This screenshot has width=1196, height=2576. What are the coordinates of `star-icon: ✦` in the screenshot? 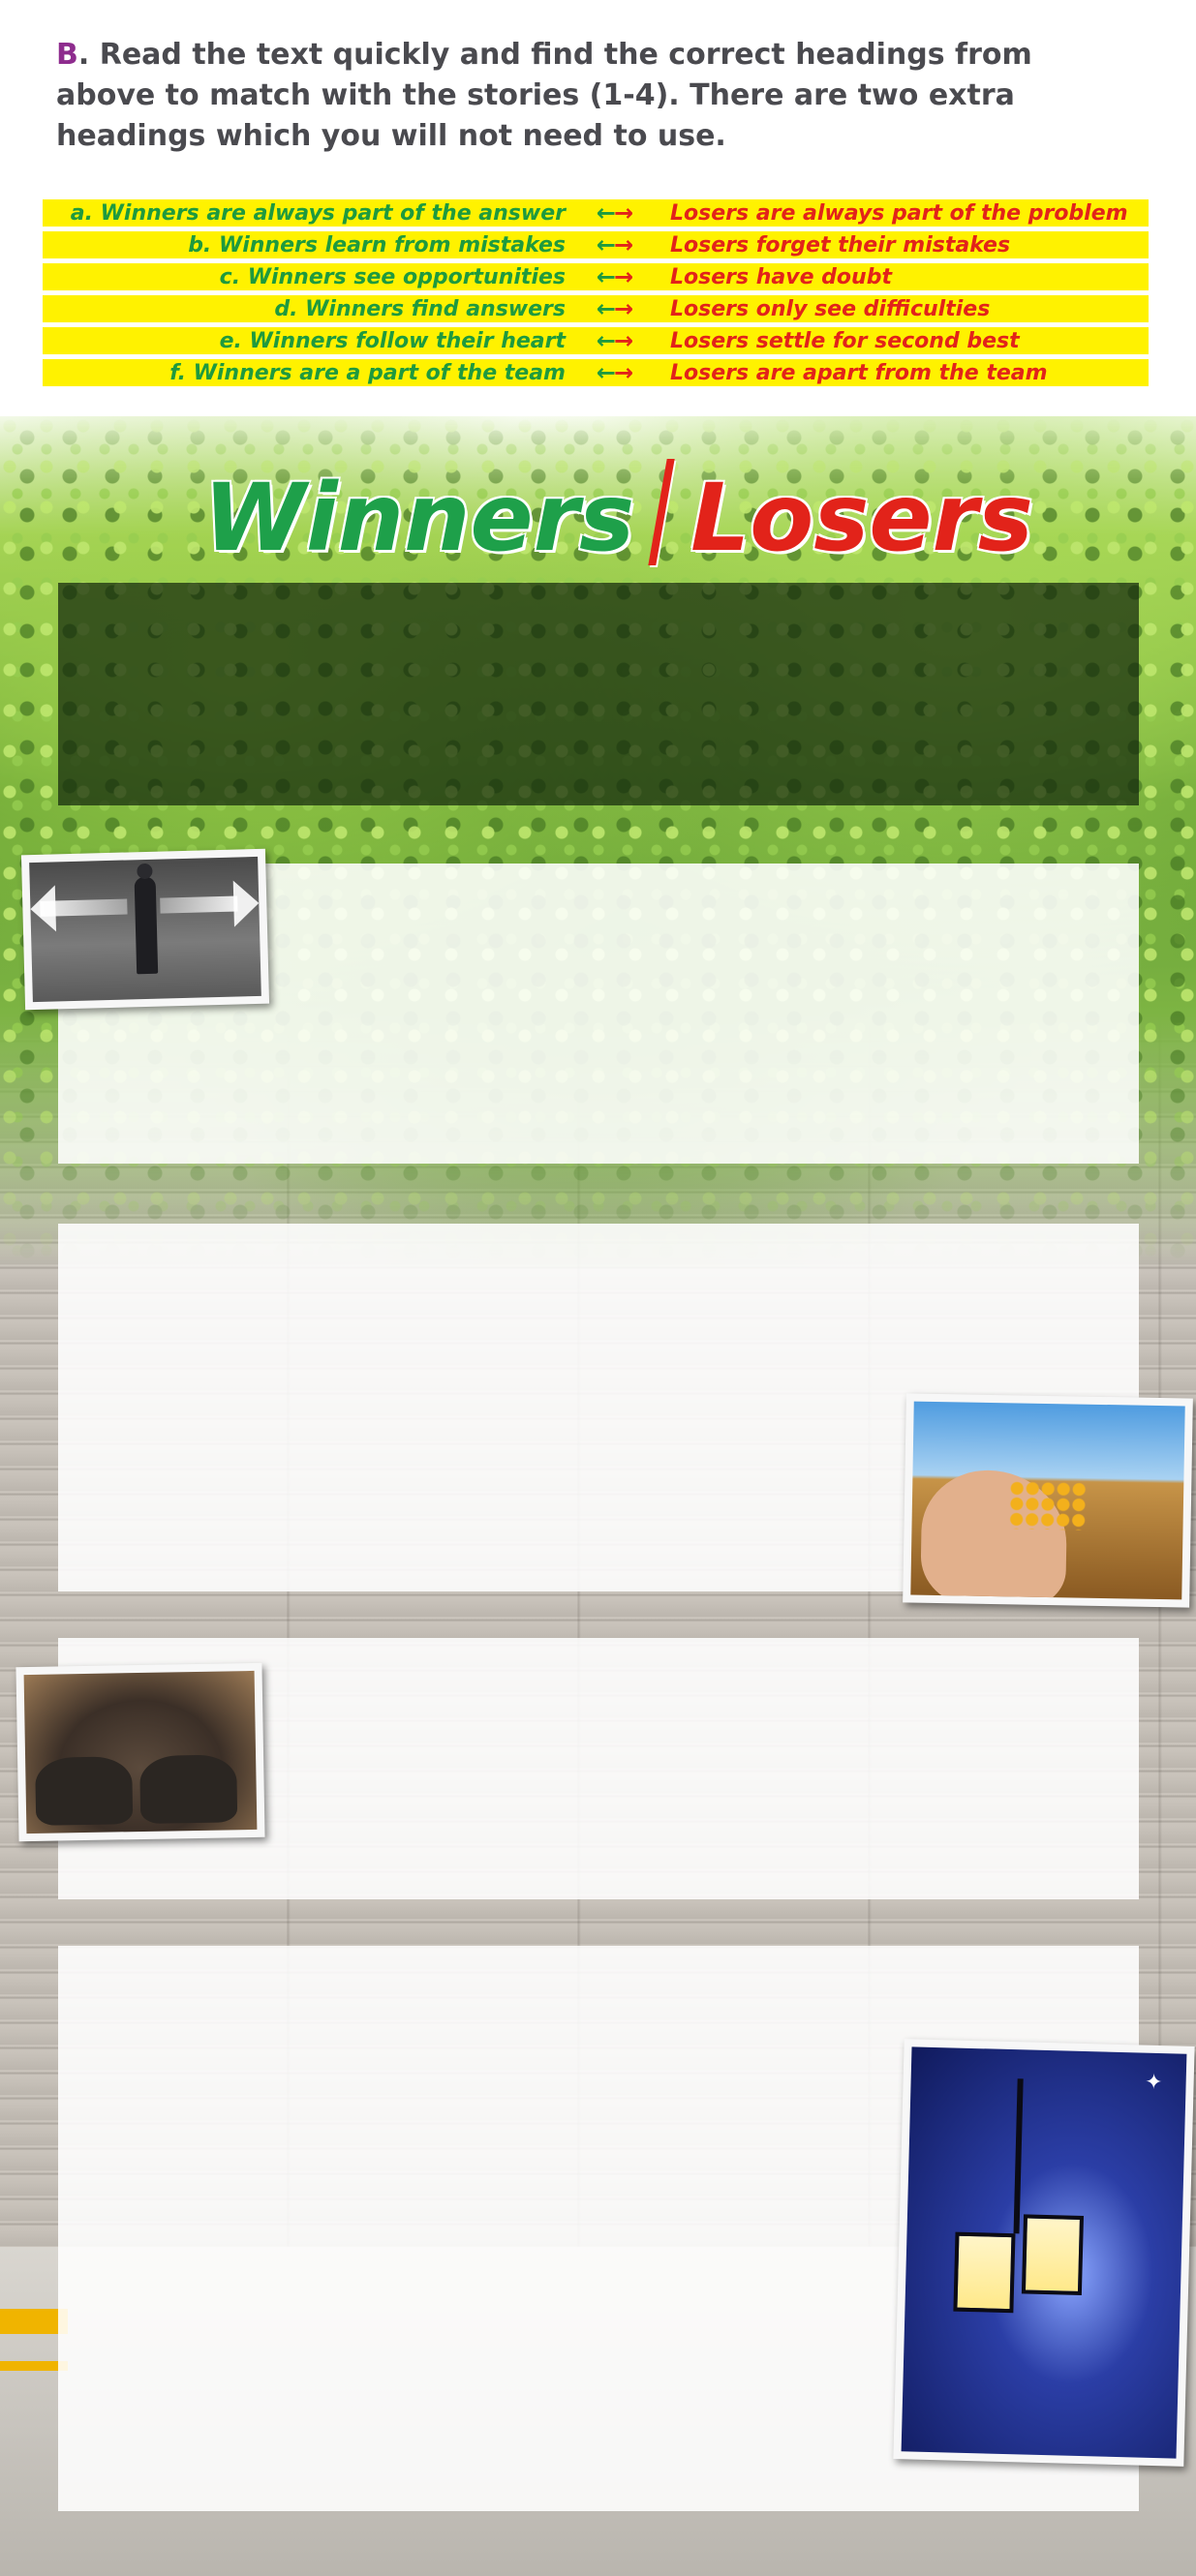 It's located at (1153, 2083).